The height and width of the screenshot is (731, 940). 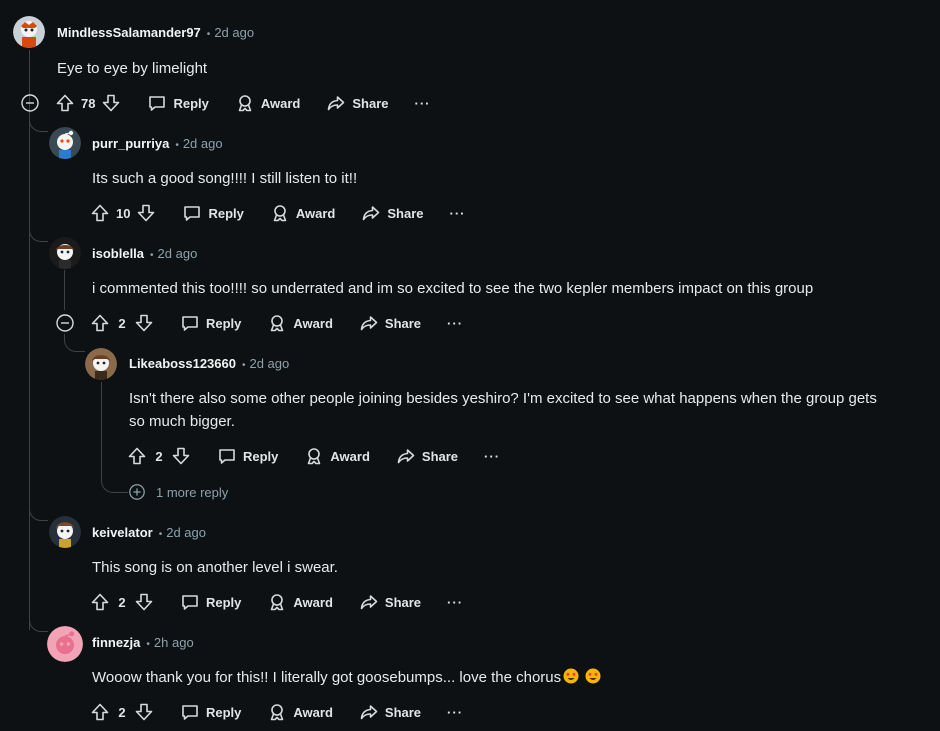 I want to click on username: keivelator, so click(x=122, y=532).